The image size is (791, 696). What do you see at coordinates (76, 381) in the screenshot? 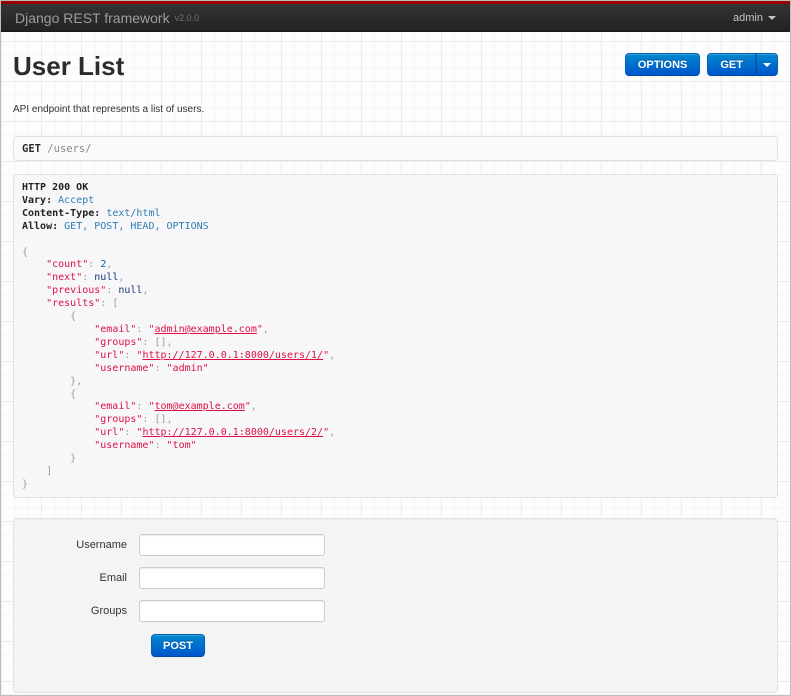
I see `response-token: },` at bounding box center [76, 381].